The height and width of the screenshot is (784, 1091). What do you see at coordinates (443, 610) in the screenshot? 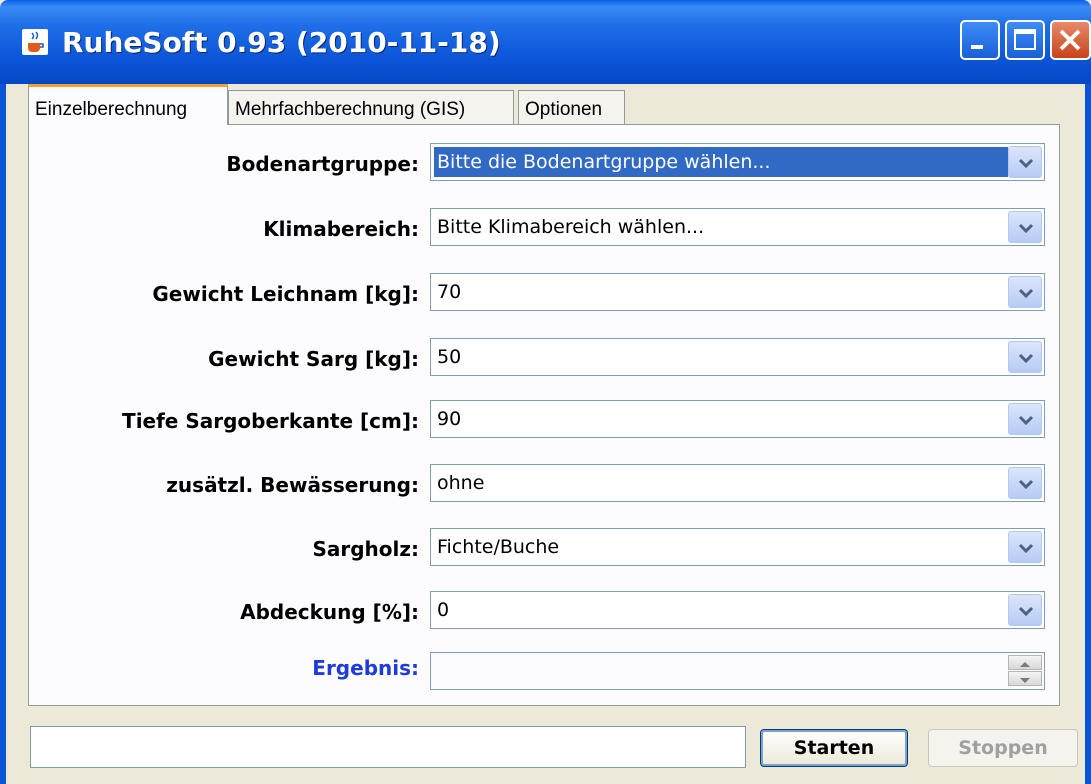
I see `abdeckung-value: 0` at bounding box center [443, 610].